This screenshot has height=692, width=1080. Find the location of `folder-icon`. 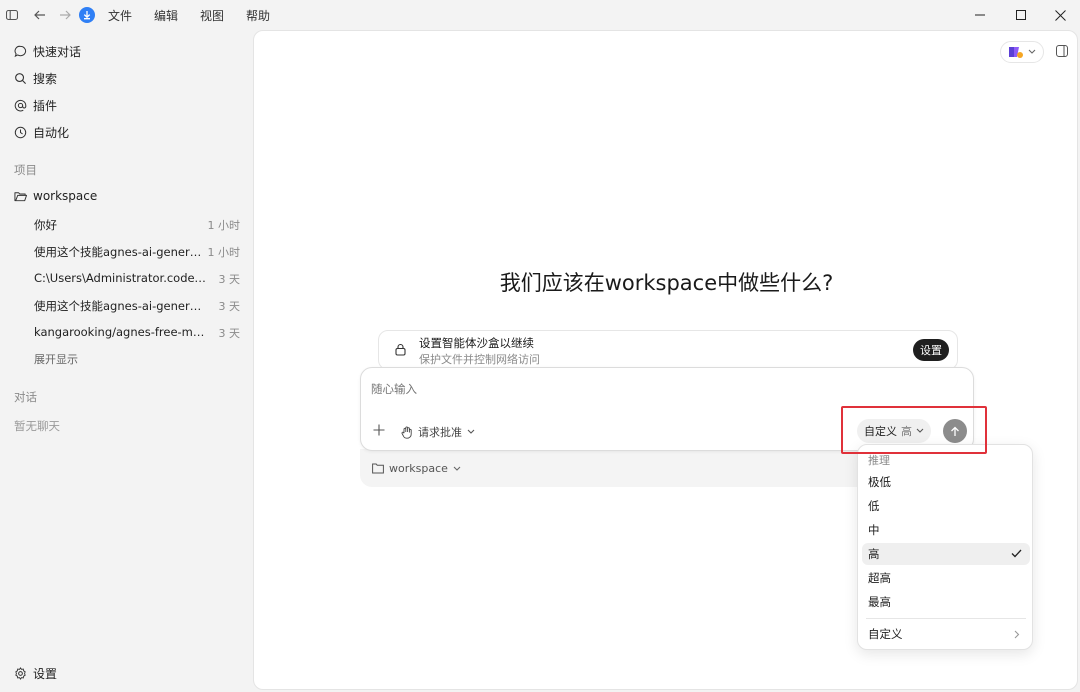

folder-icon is located at coordinates (378, 468).